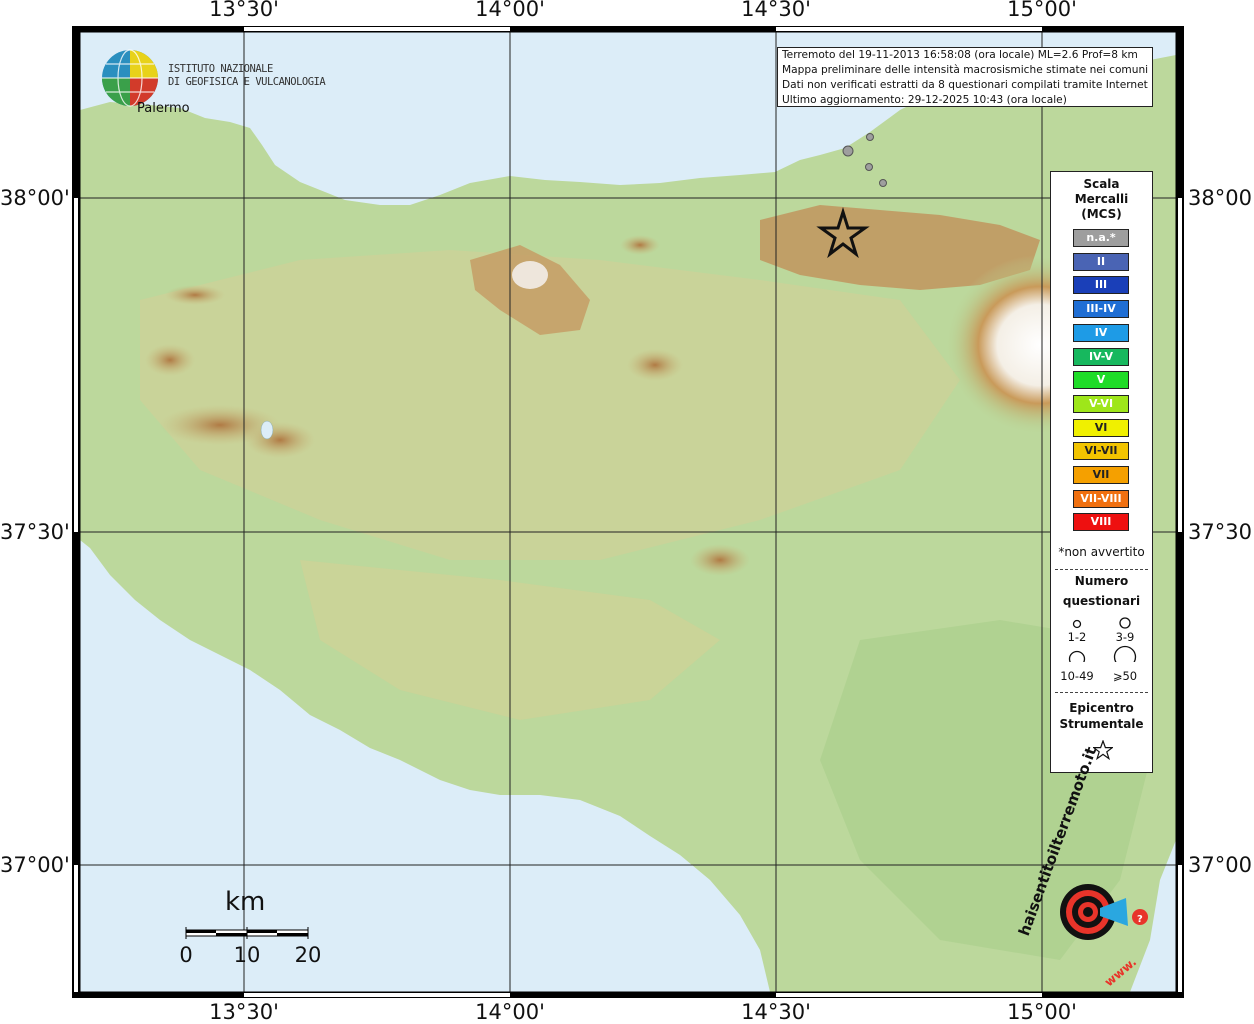  I want to click on legend-title: Scala Mercalli (MCS), so click(1101, 199).